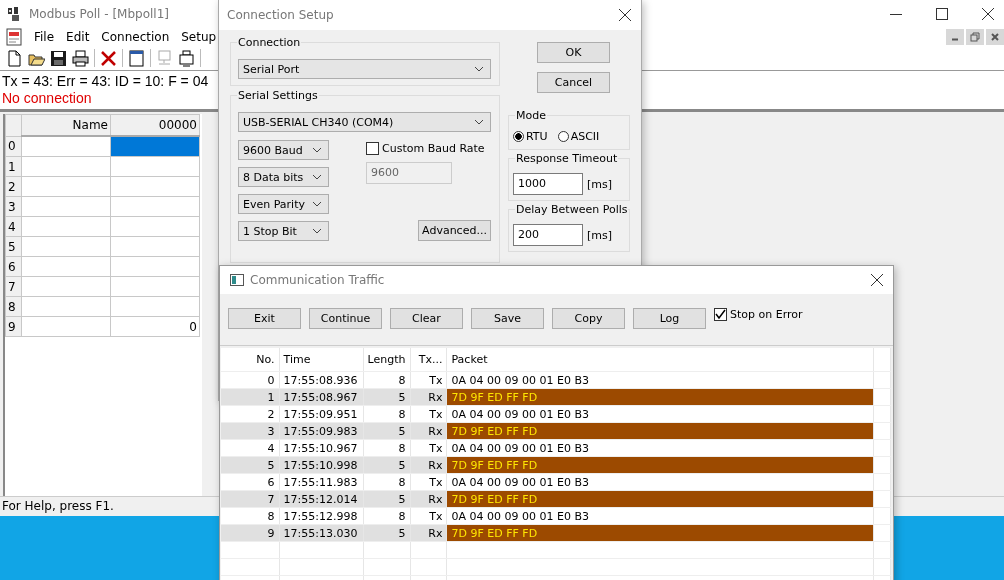 The height and width of the screenshot is (580, 1004). Describe the element at coordinates (264, 318) in the screenshot. I see `toolbar-button: Exit` at that location.